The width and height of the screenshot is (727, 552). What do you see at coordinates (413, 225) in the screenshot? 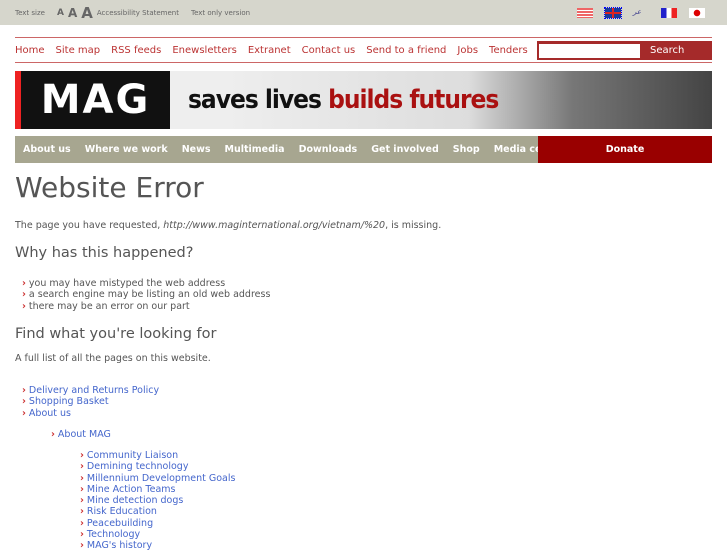
I see `intro-post: , is missing.` at bounding box center [413, 225].